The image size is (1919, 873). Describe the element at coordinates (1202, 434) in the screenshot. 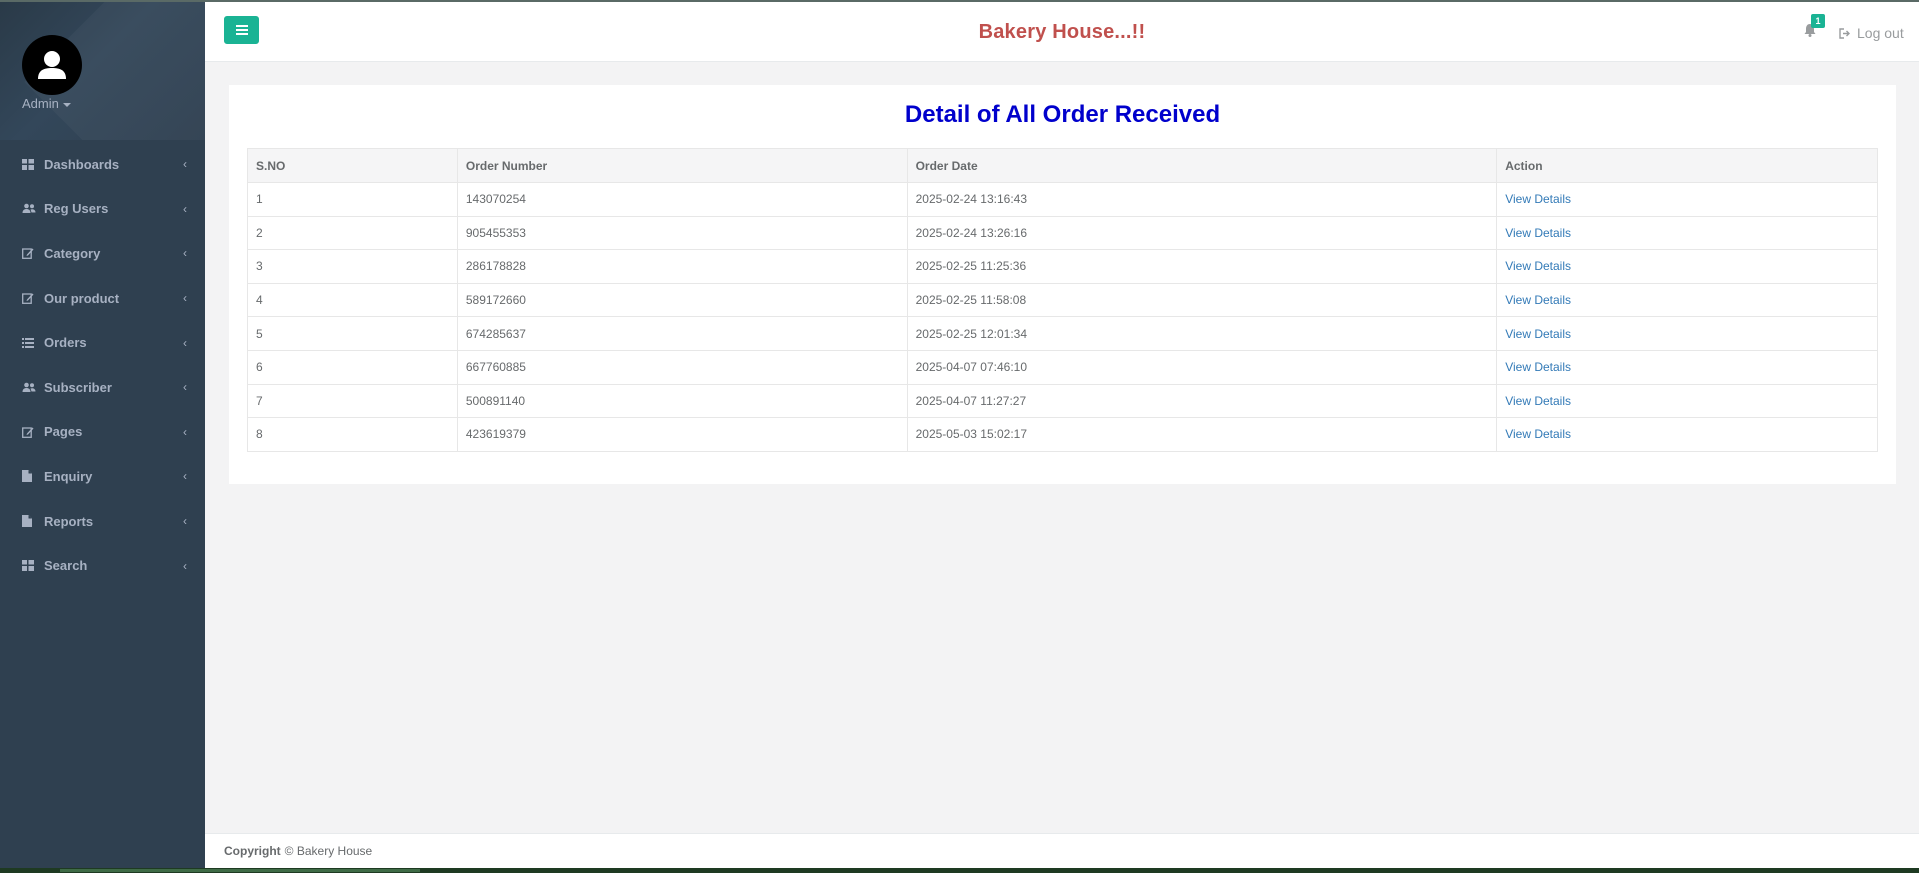

I see `cell-order-date: 2025-05-03 15:02:17` at that location.